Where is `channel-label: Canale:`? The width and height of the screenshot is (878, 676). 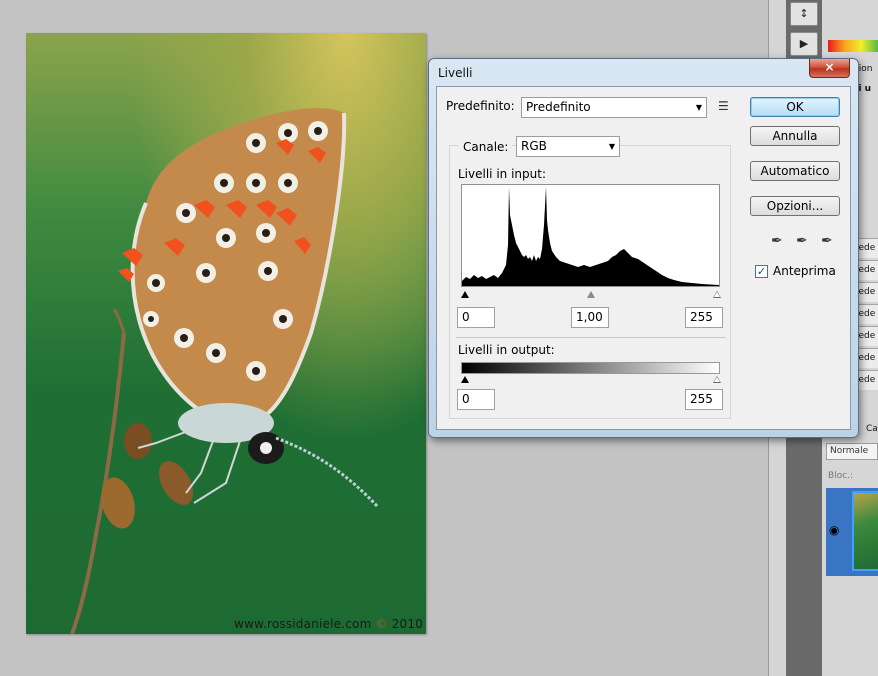
channel-label: Canale: is located at coordinates (486, 147).